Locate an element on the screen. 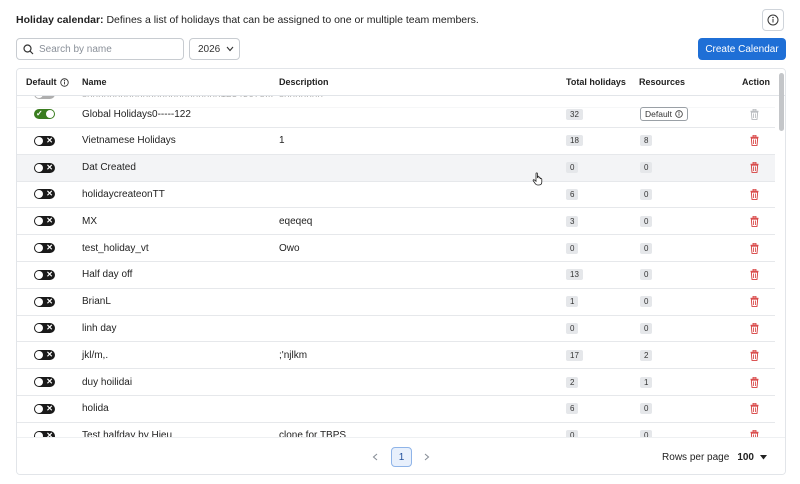 This screenshot has height=484, width=800. default-tag-label: Default is located at coordinates (658, 114).